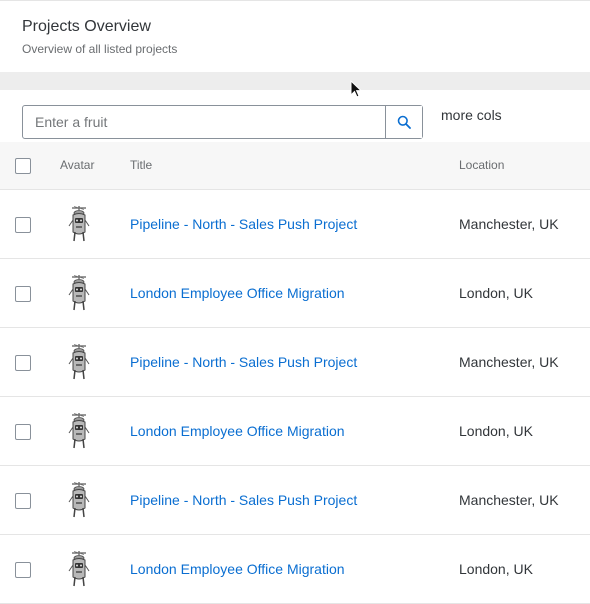 Image resolution: width=590 pixels, height=604 pixels. Describe the element at coordinates (77, 165) in the screenshot. I see `column-header-avatar: Avatar` at that location.